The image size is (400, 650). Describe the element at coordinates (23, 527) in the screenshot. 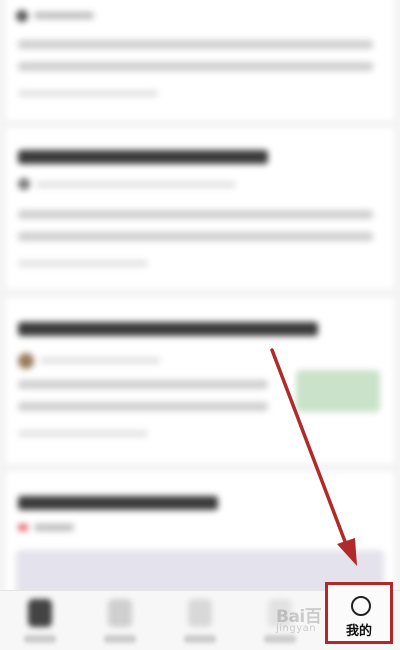

I see `card-tag` at that location.